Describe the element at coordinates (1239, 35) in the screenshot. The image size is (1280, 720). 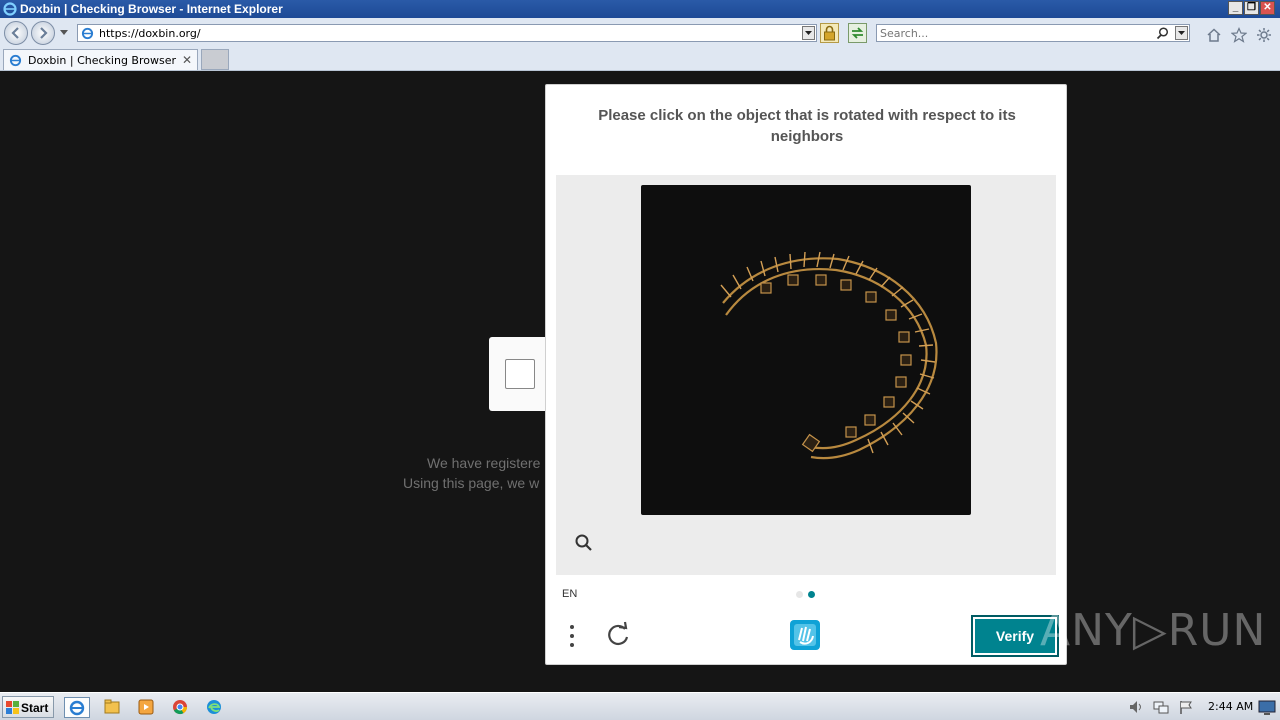
I see `favorites-star-icon` at that location.